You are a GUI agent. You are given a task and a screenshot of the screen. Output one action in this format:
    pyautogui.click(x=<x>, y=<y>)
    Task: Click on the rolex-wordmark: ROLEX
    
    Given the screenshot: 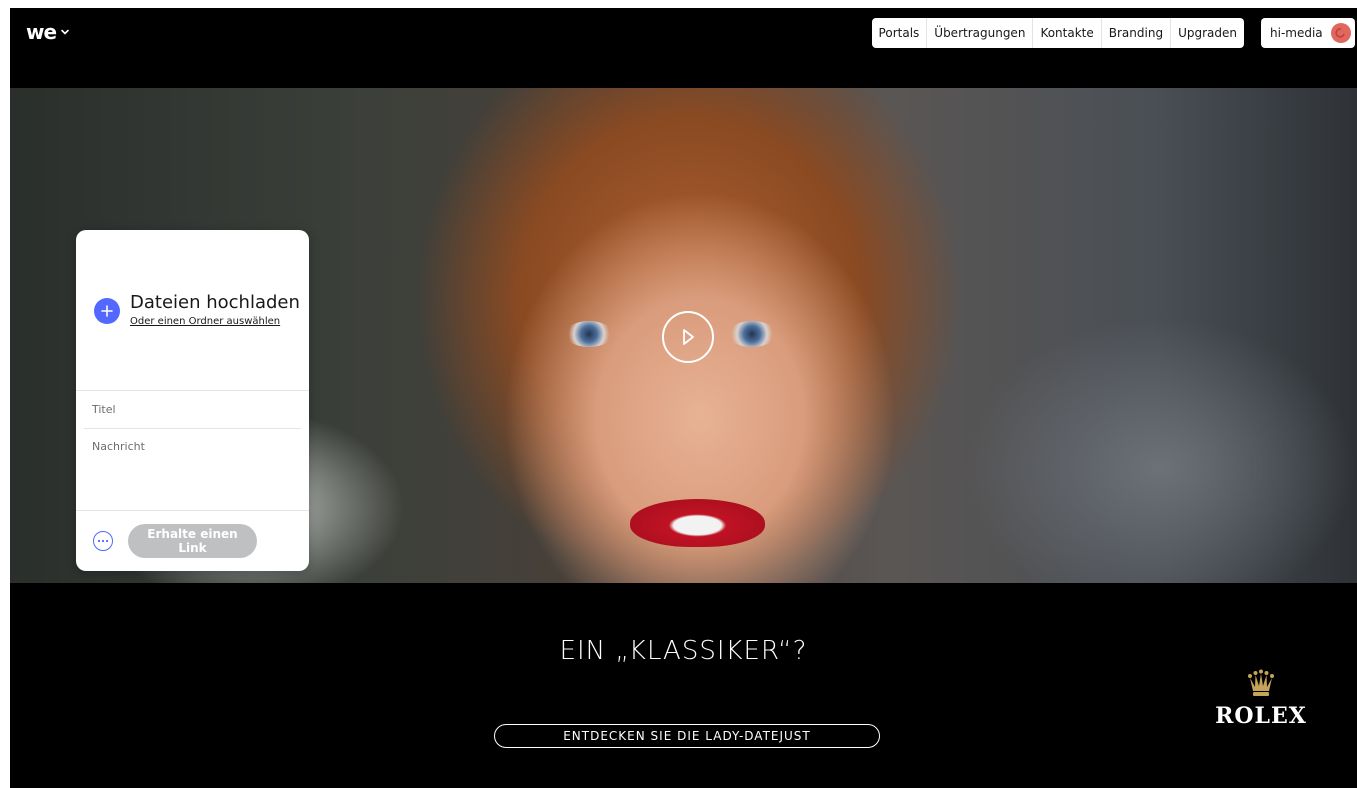 What is the action you would take?
    pyautogui.click(x=1261, y=716)
    